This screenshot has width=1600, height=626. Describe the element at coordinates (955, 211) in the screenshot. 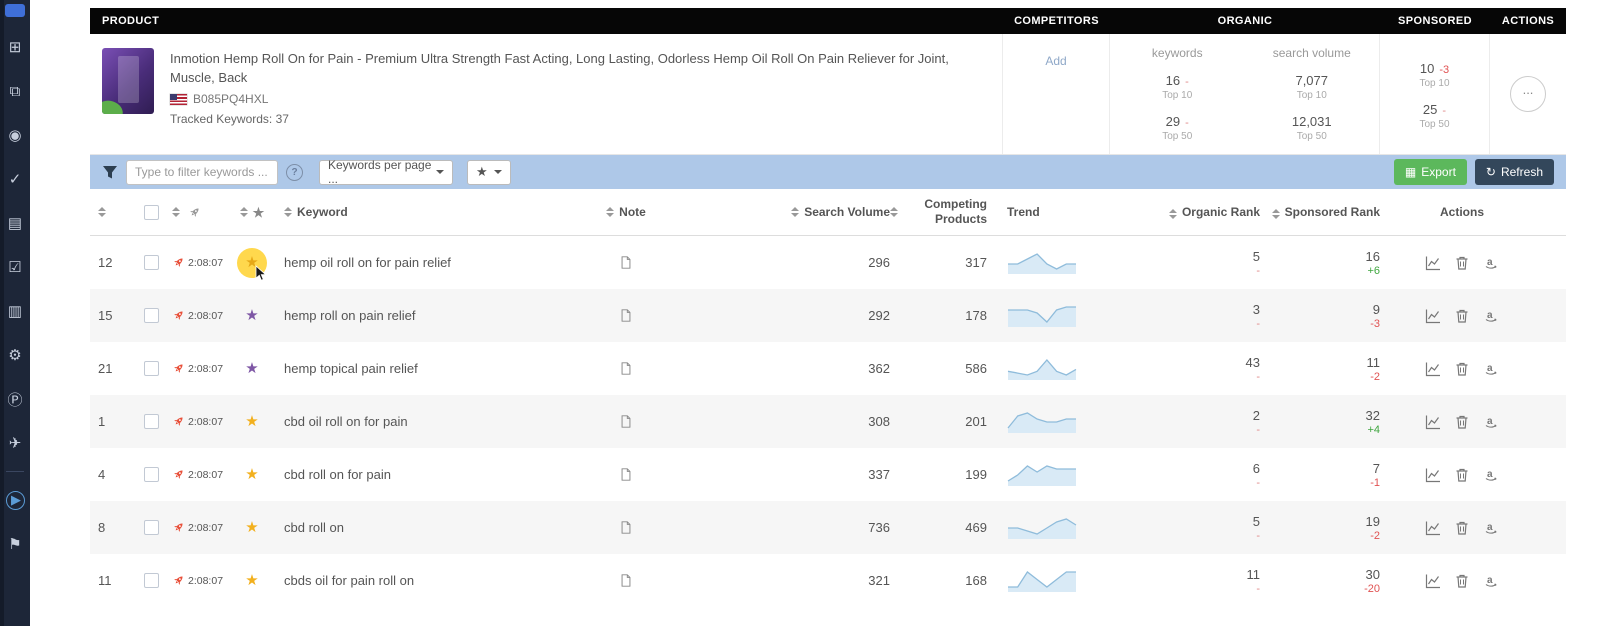

I see `competing-products-header: Competing Products` at that location.